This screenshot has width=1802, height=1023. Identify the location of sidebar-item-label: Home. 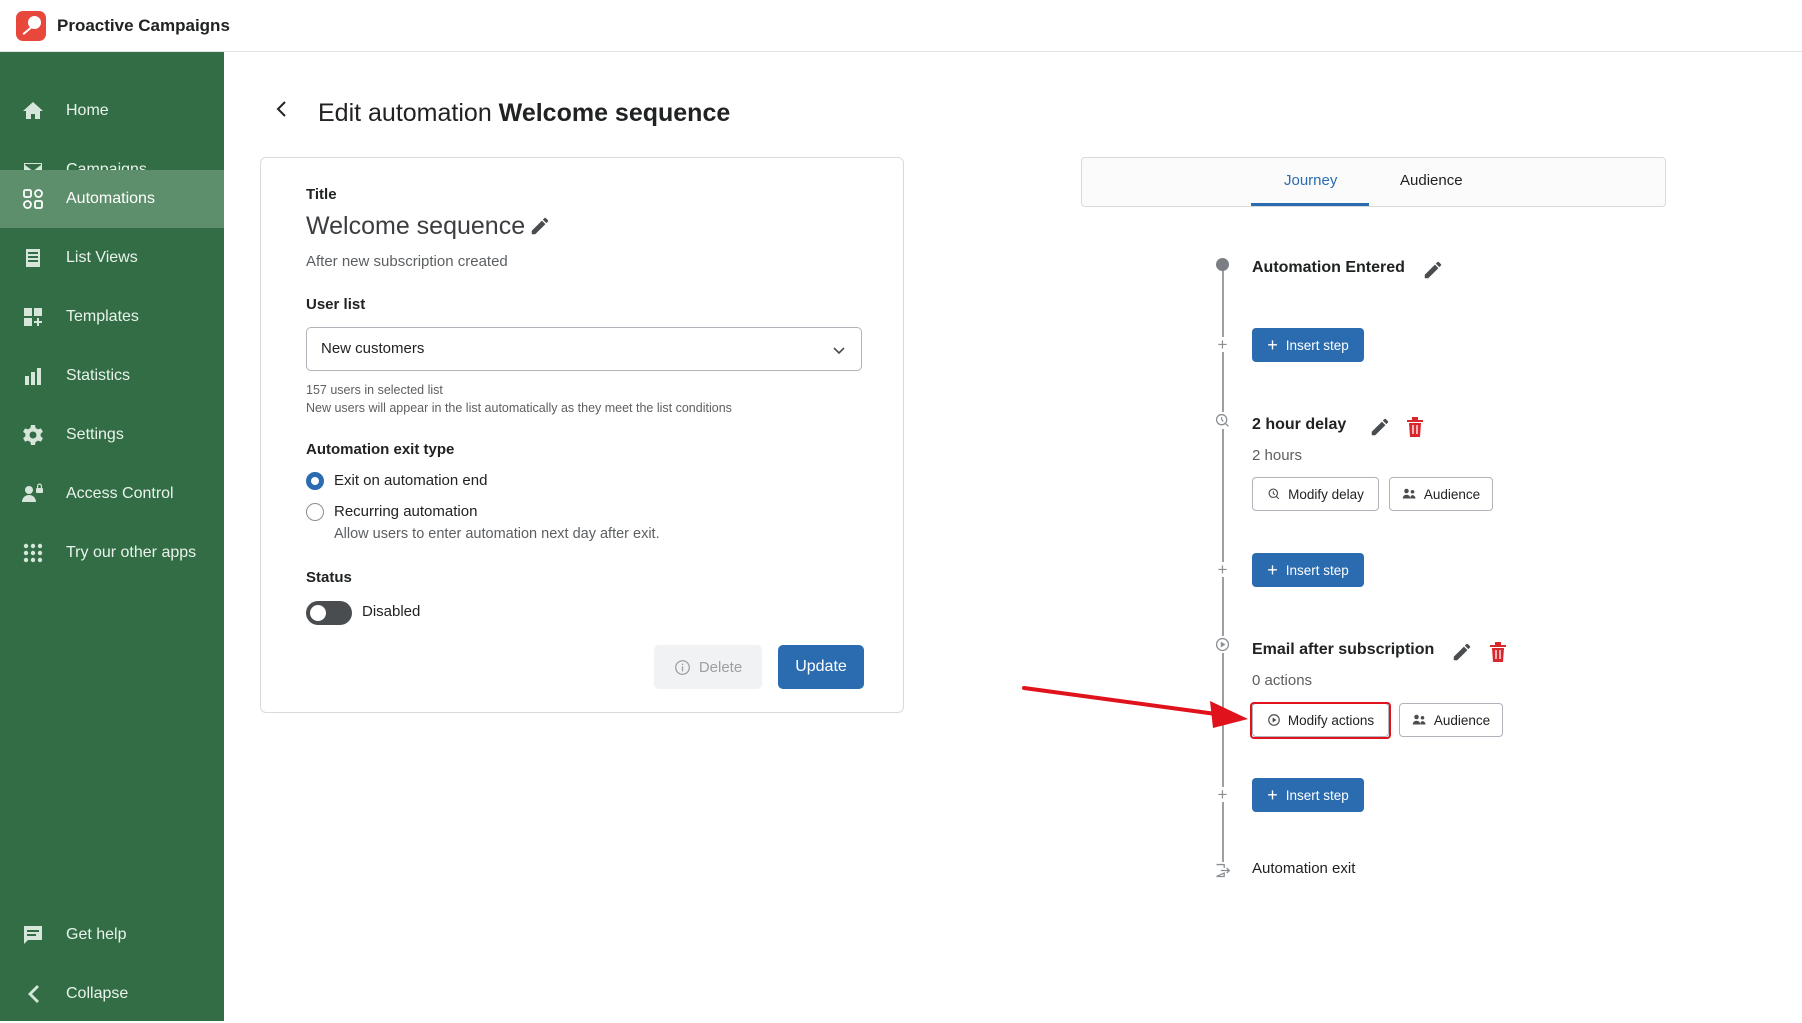
(87, 110).